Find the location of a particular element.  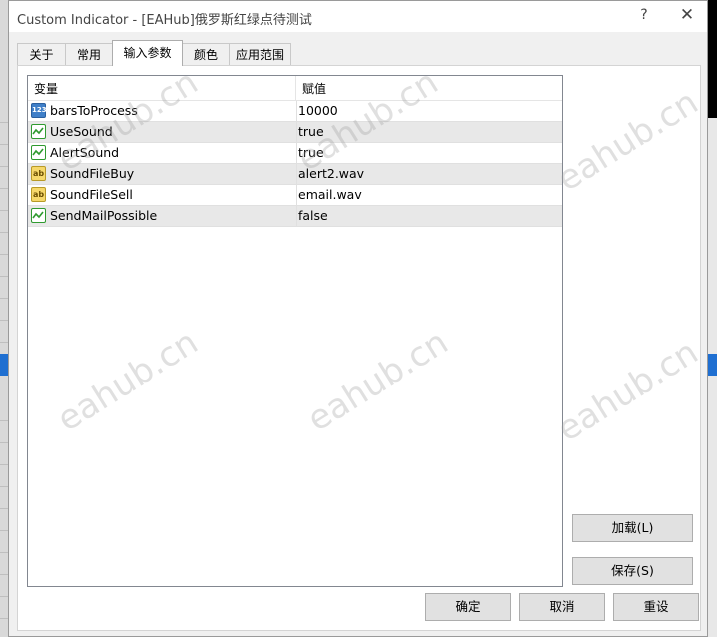

table-row: ab SoundFileBuy alert2.wav is located at coordinates (295, 174).